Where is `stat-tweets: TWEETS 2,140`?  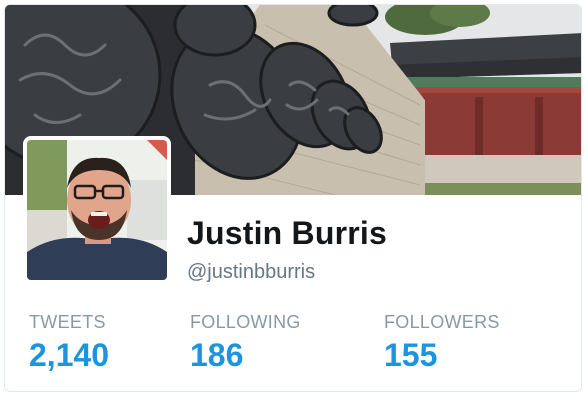
stat-tweets: TWEETS 2,140 is located at coordinates (69, 342).